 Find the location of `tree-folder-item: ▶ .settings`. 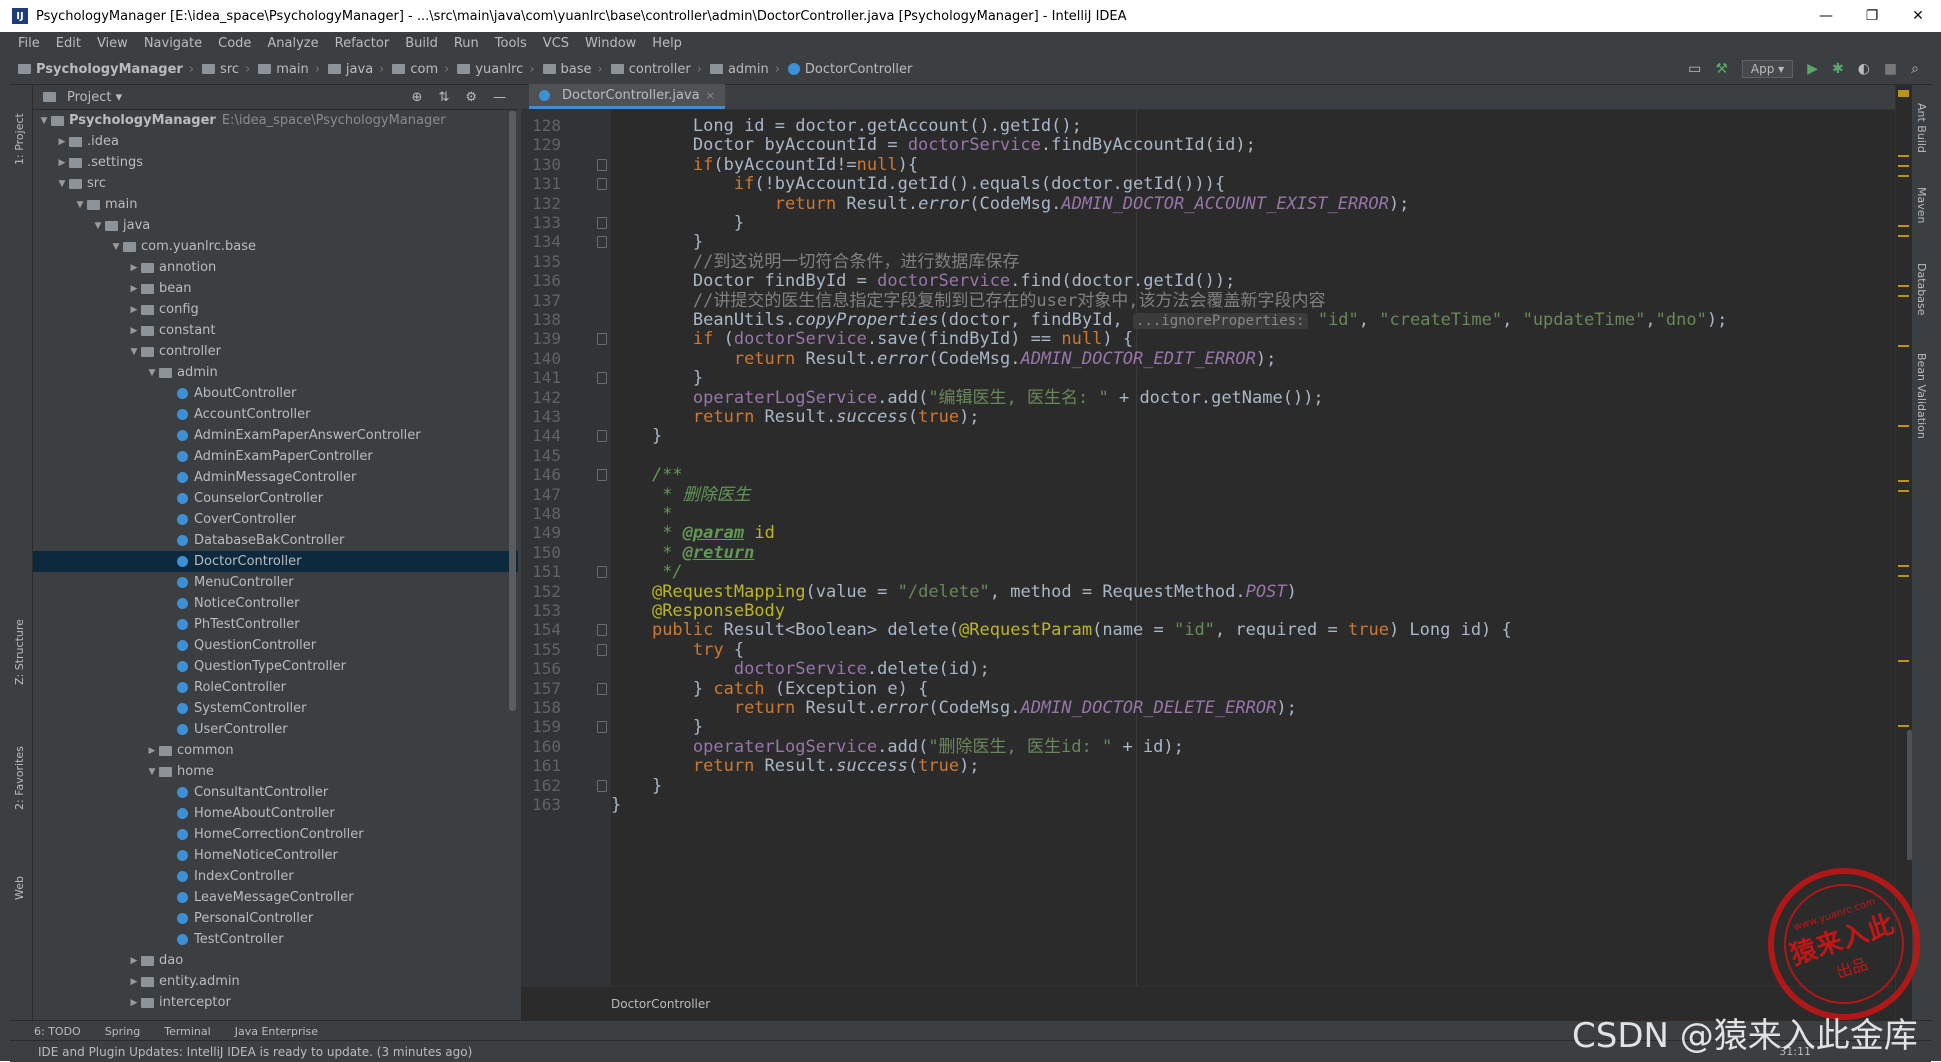

tree-folder-item: ▶ .settings is located at coordinates (275, 162).